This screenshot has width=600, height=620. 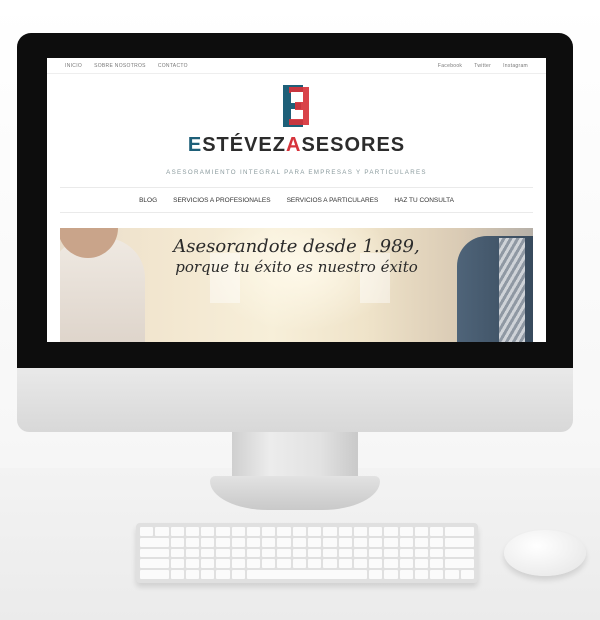 I want to click on brand-wordmark: ESTÉVEZASESORES, so click(x=296, y=145).